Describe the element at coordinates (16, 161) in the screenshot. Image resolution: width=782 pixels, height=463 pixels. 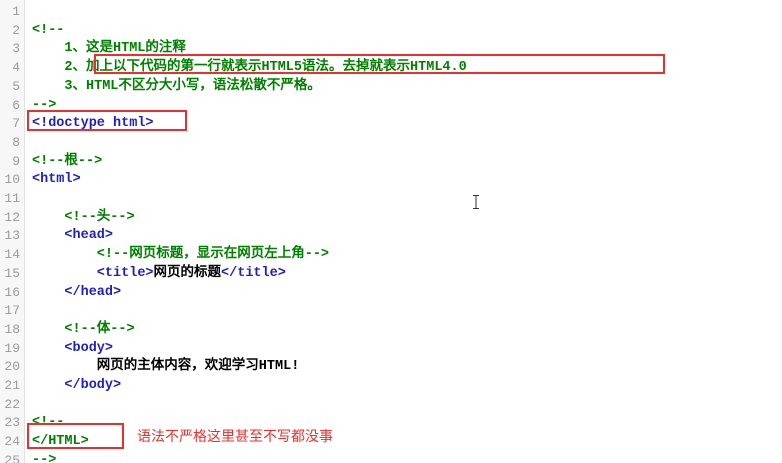
I see `line-number: 9` at that location.